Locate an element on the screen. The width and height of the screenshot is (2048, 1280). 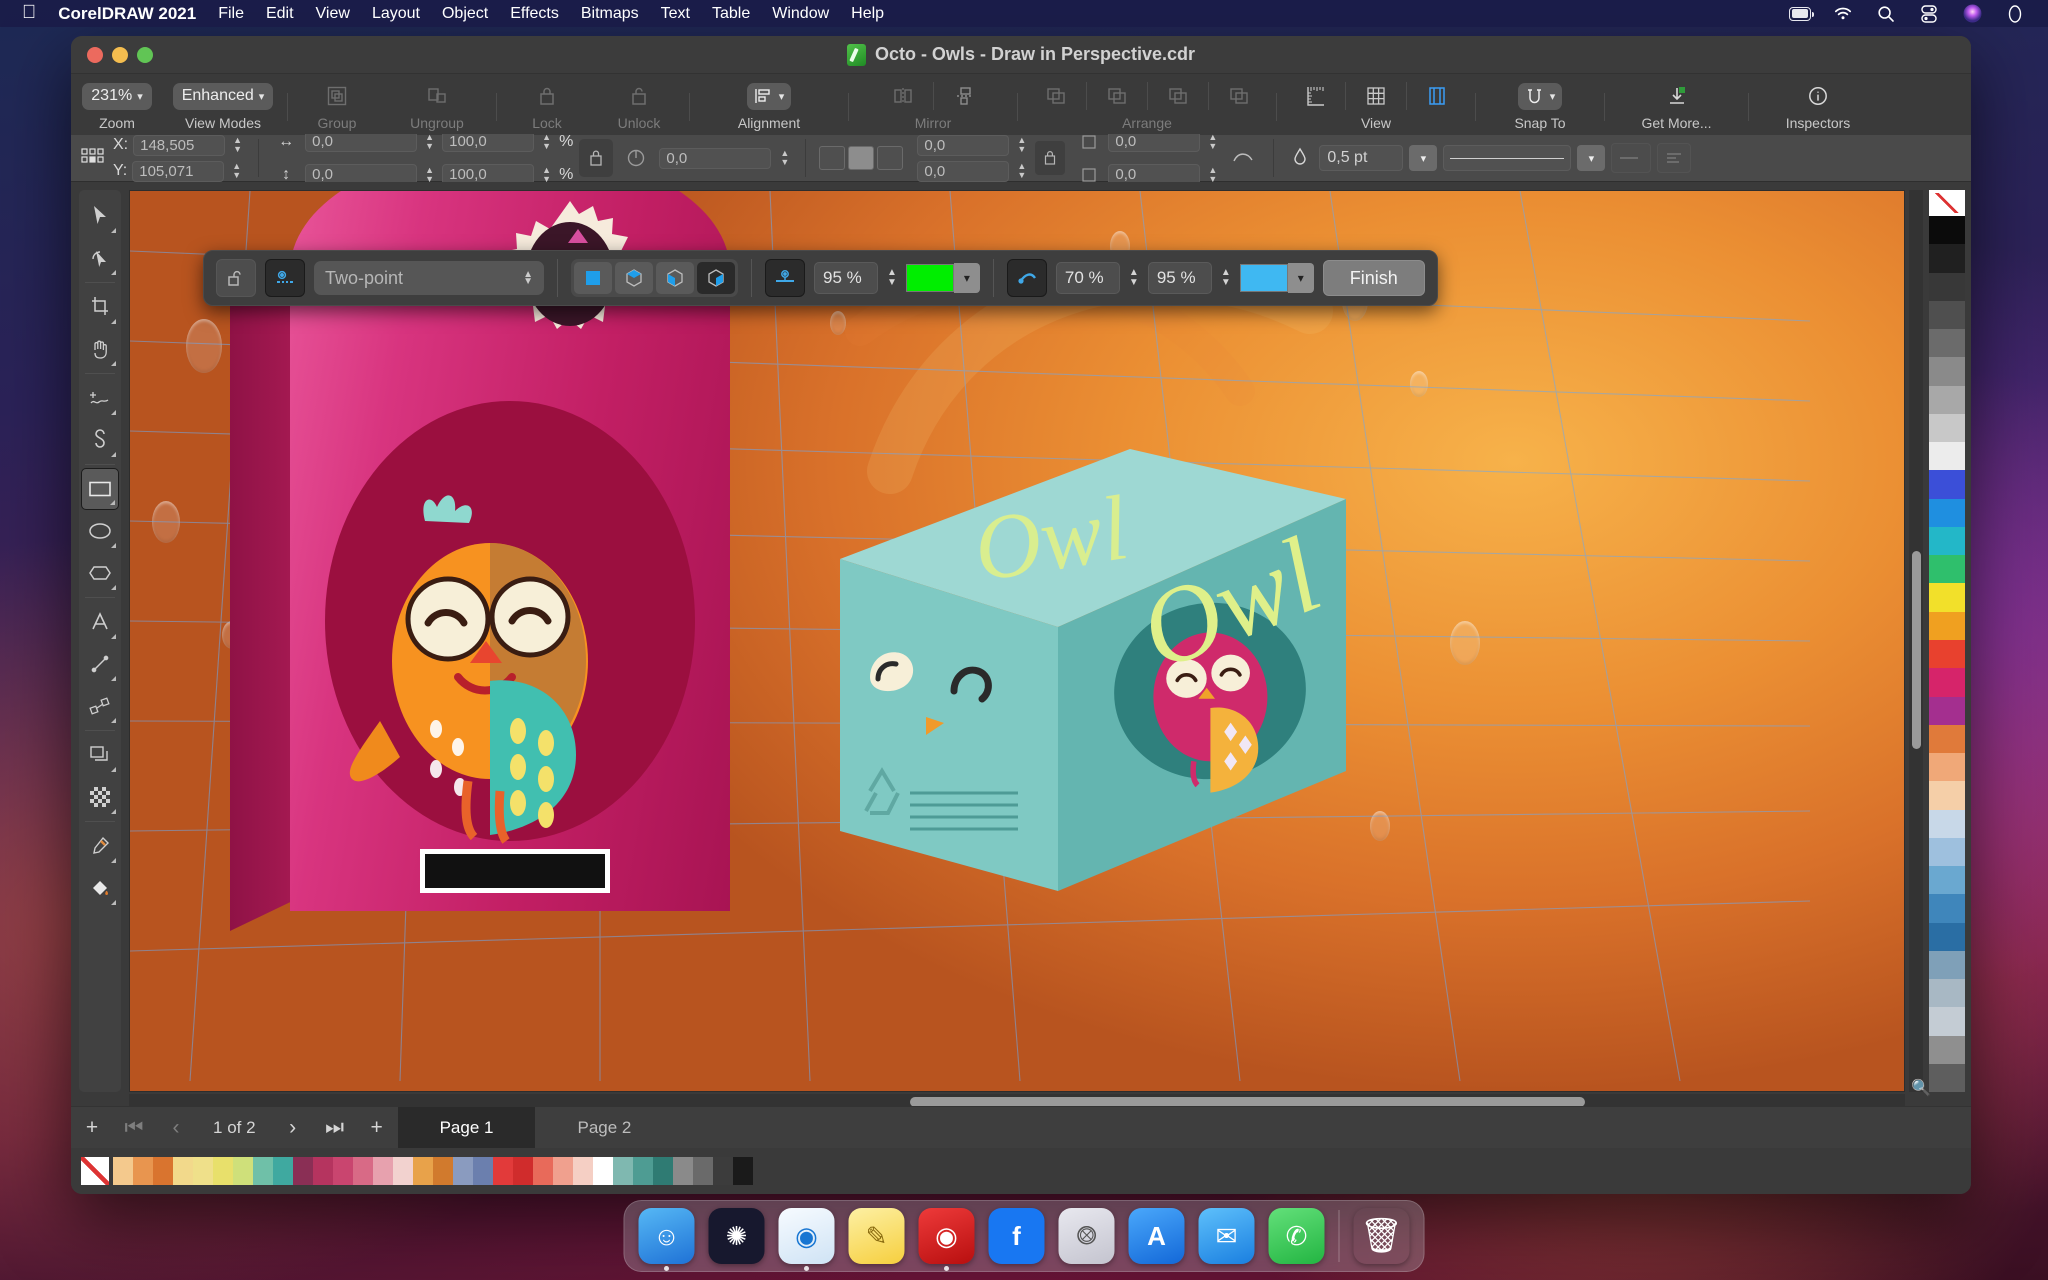
show-perspective-plane-icon is located at coordinates (285, 278).